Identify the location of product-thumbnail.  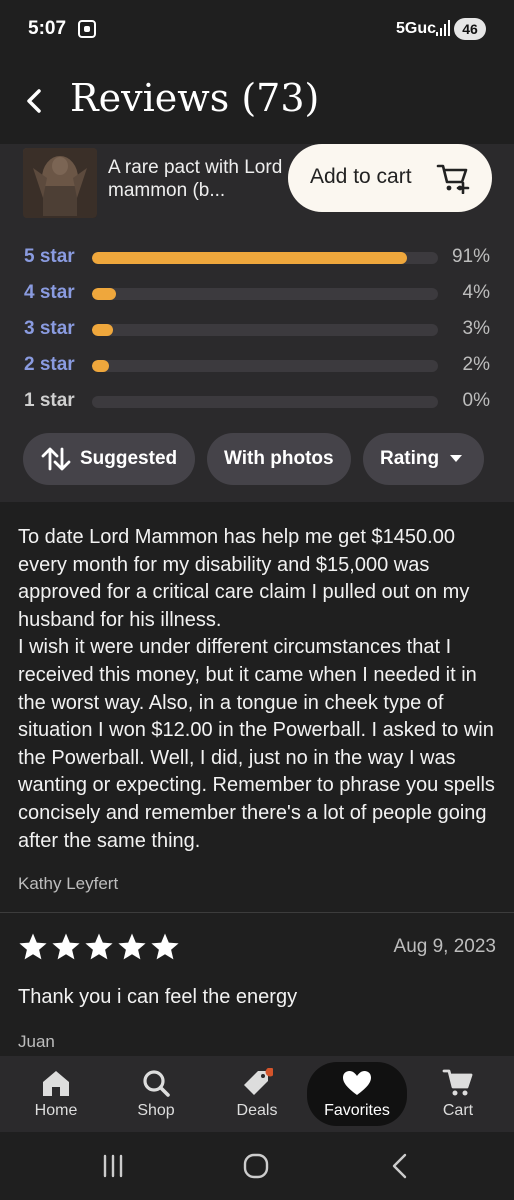
(60, 183).